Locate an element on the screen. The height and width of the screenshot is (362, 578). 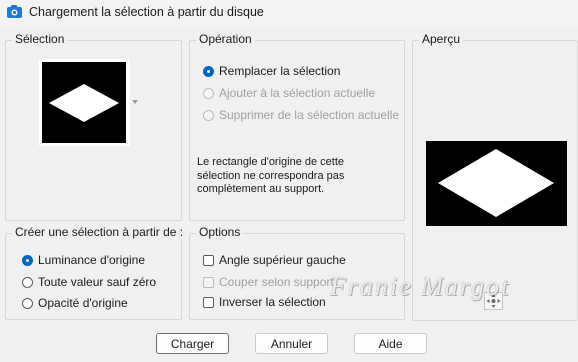
radio-any-nonzero: Toute valeur sauf zéro is located at coordinates (89, 282).